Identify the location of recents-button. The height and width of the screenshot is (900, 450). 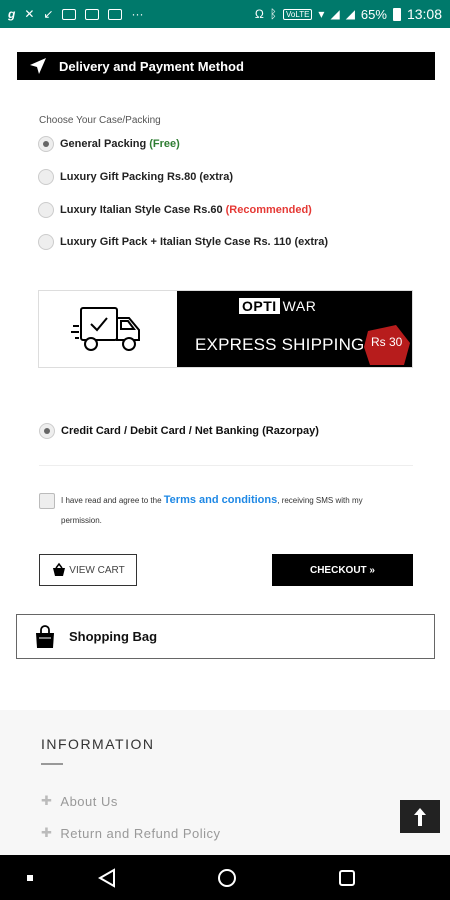
(347, 877).